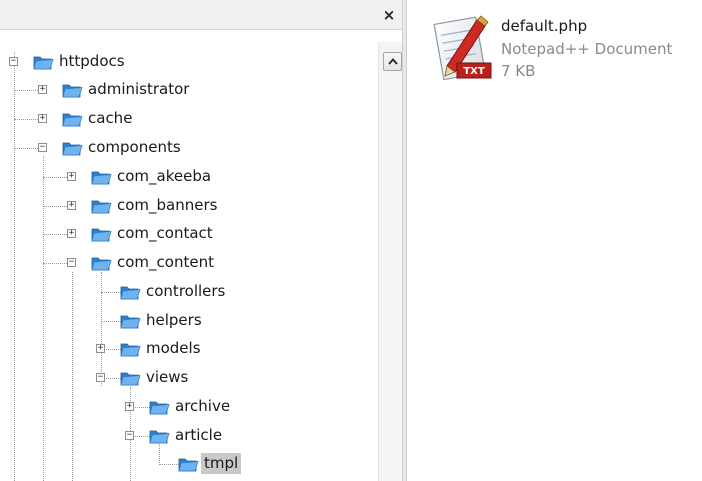 The height and width of the screenshot is (481, 702). Describe the element at coordinates (110, 118) in the screenshot. I see `tree-node-label: cache` at that location.